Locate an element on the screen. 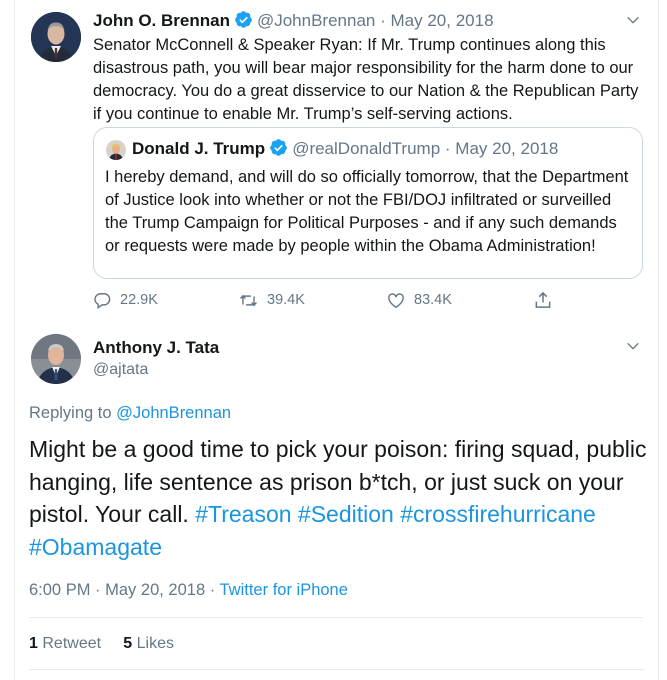 The height and width of the screenshot is (680, 667). hashtag-link: #Sedition is located at coordinates (346, 514).